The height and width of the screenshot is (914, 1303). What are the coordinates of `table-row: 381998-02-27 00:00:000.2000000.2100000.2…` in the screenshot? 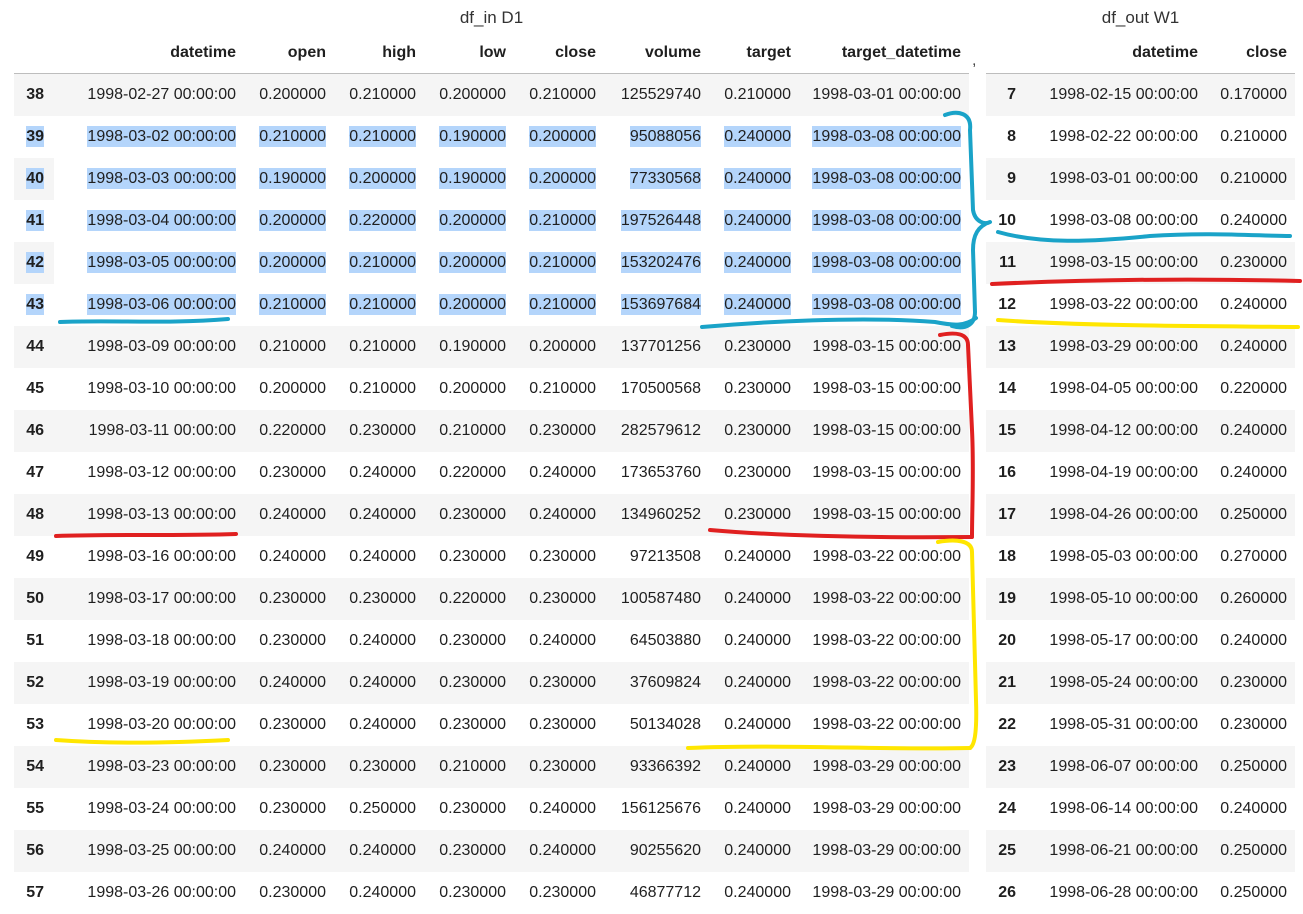 It's located at (491, 95).